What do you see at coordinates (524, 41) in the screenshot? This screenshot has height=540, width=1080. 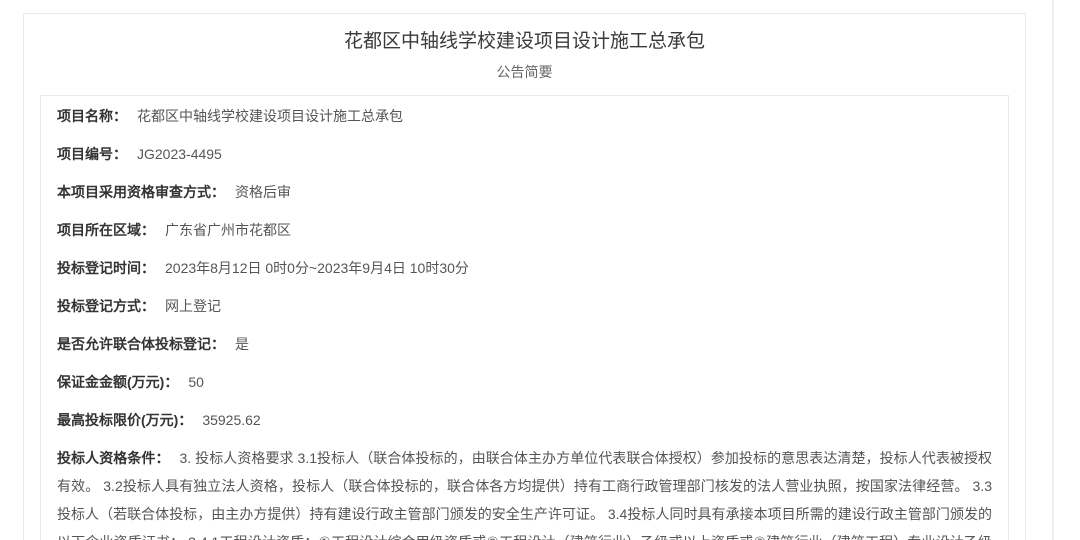 I see `page-title: 花都区中轴线学校建设项目设计施工总承包` at bounding box center [524, 41].